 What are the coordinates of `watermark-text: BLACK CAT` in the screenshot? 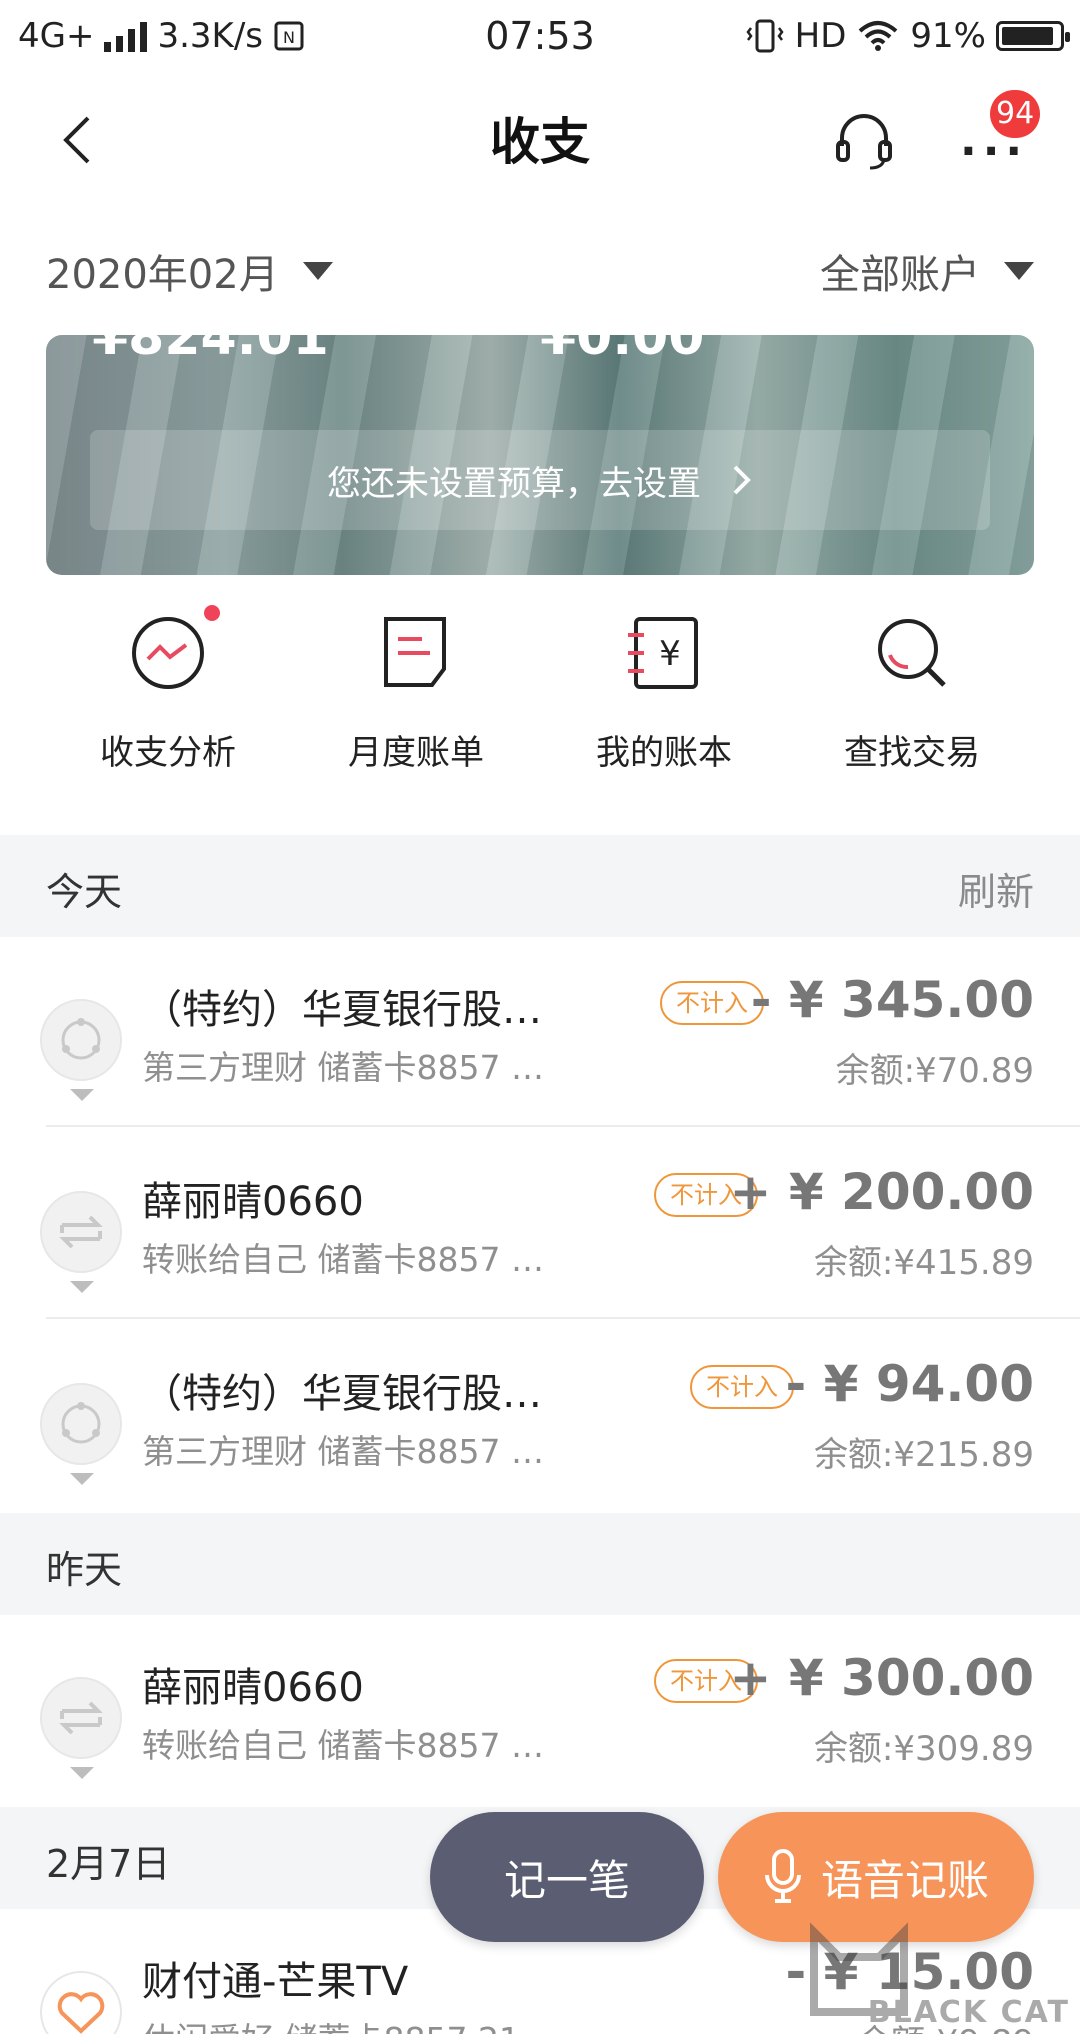 It's located at (968, 2012).